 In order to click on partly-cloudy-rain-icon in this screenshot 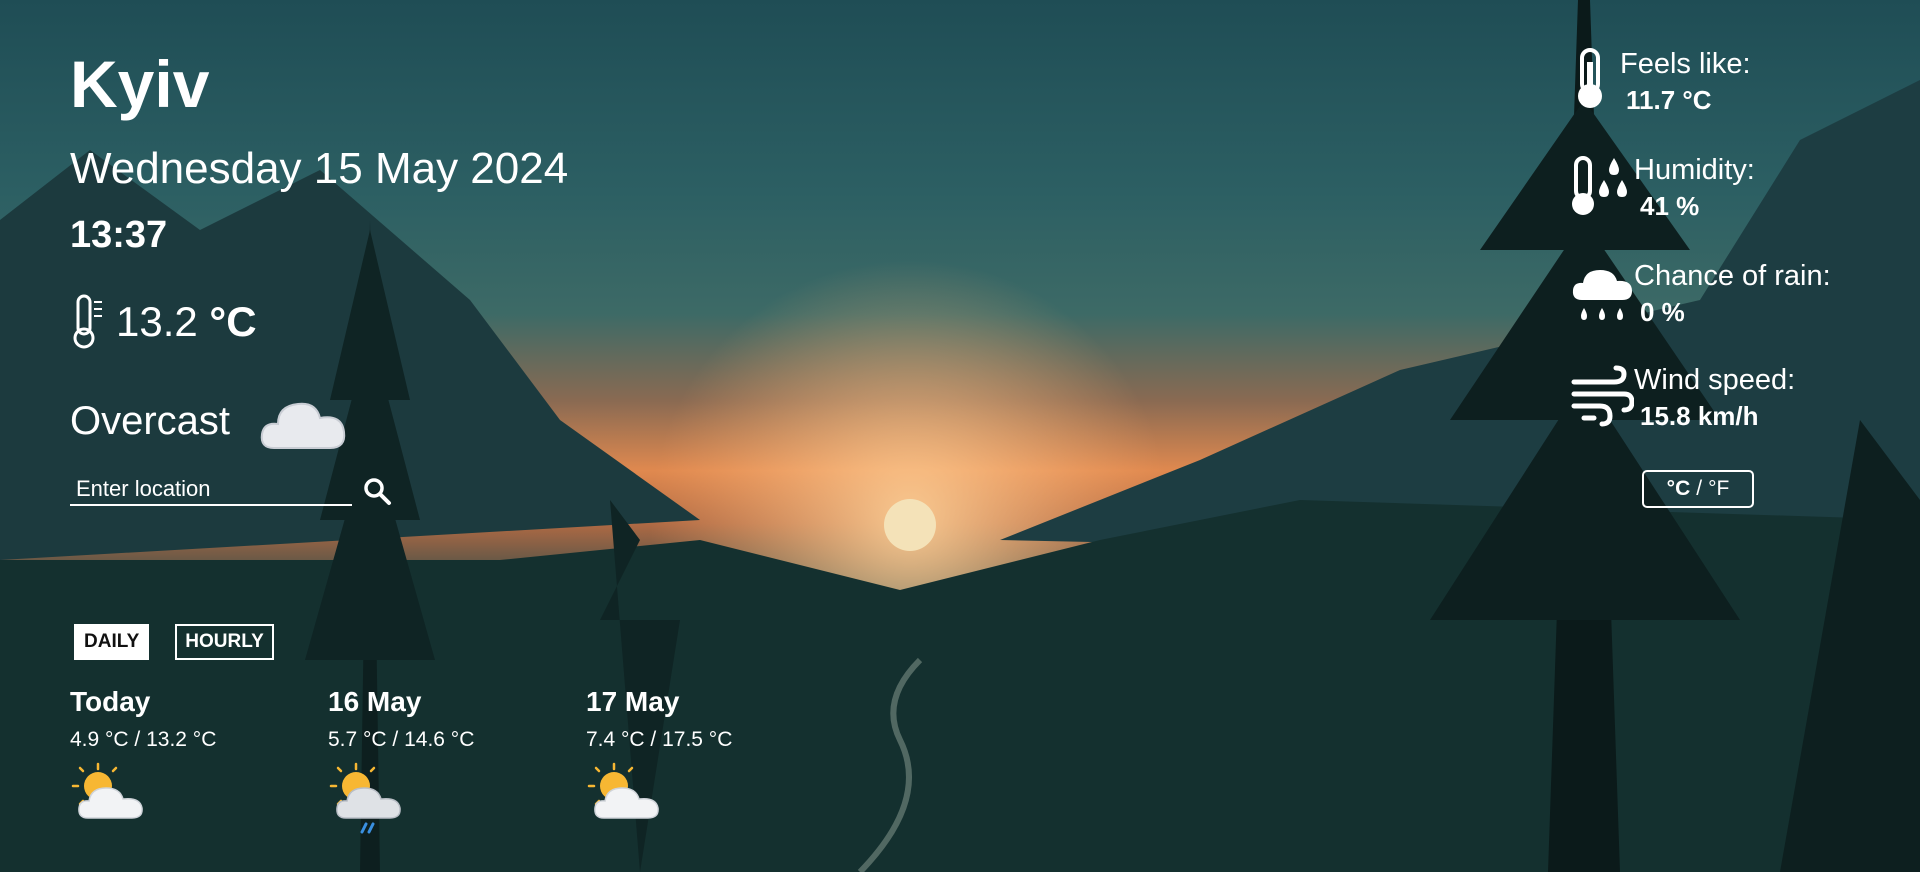, I will do `click(365, 798)`.